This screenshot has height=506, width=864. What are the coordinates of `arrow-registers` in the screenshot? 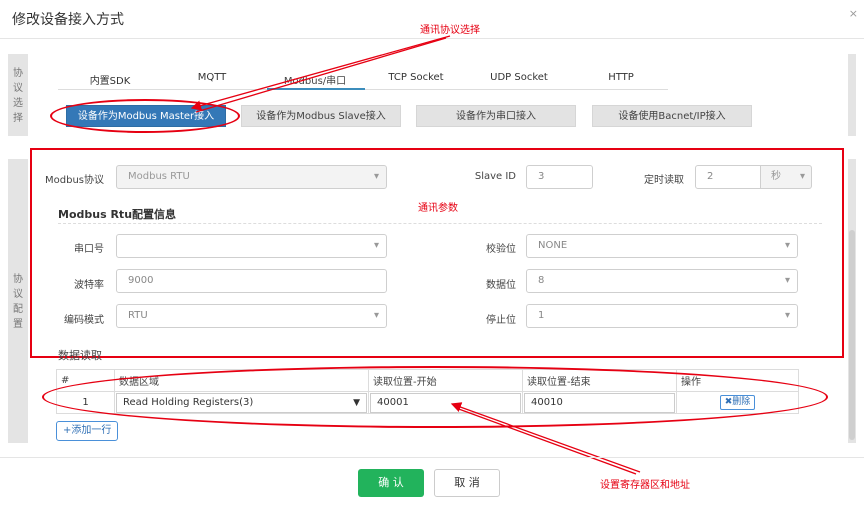 It's located at (545, 437).